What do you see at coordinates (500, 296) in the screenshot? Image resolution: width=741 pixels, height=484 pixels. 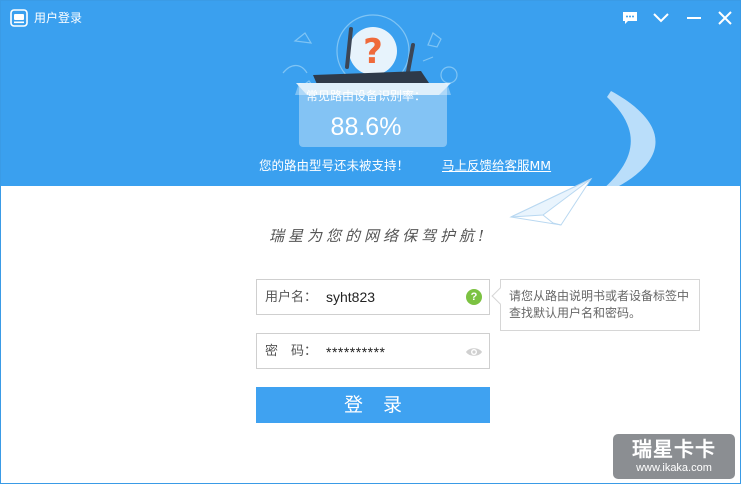 I see `tooltip-arrow` at bounding box center [500, 296].